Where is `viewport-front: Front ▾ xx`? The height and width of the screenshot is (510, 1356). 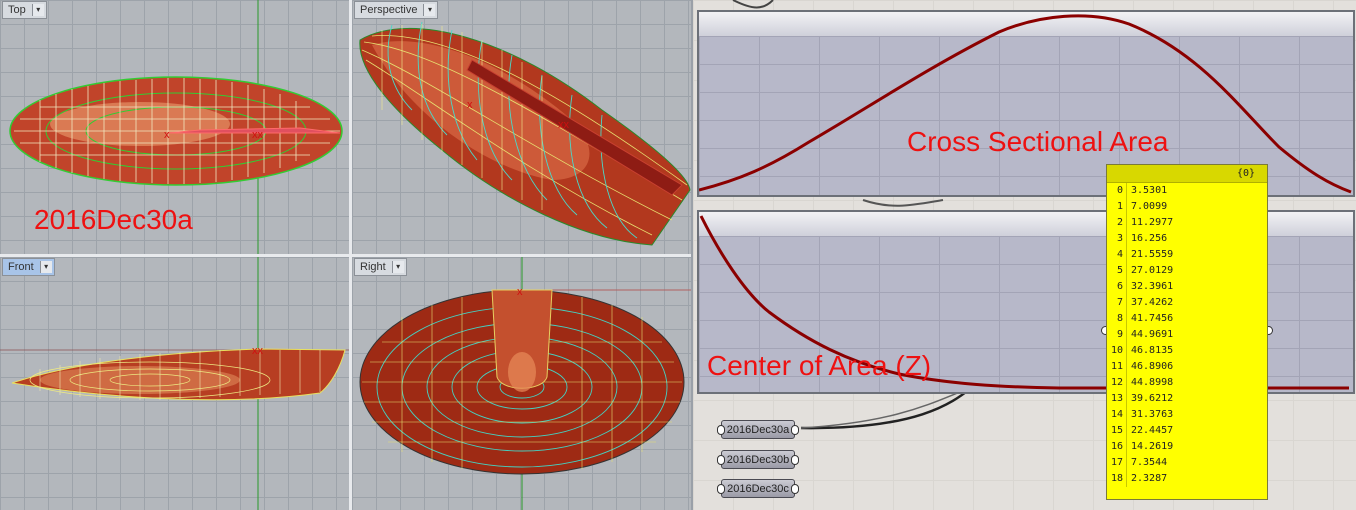
viewport-front: Front ▾ xx is located at coordinates (174, 383).